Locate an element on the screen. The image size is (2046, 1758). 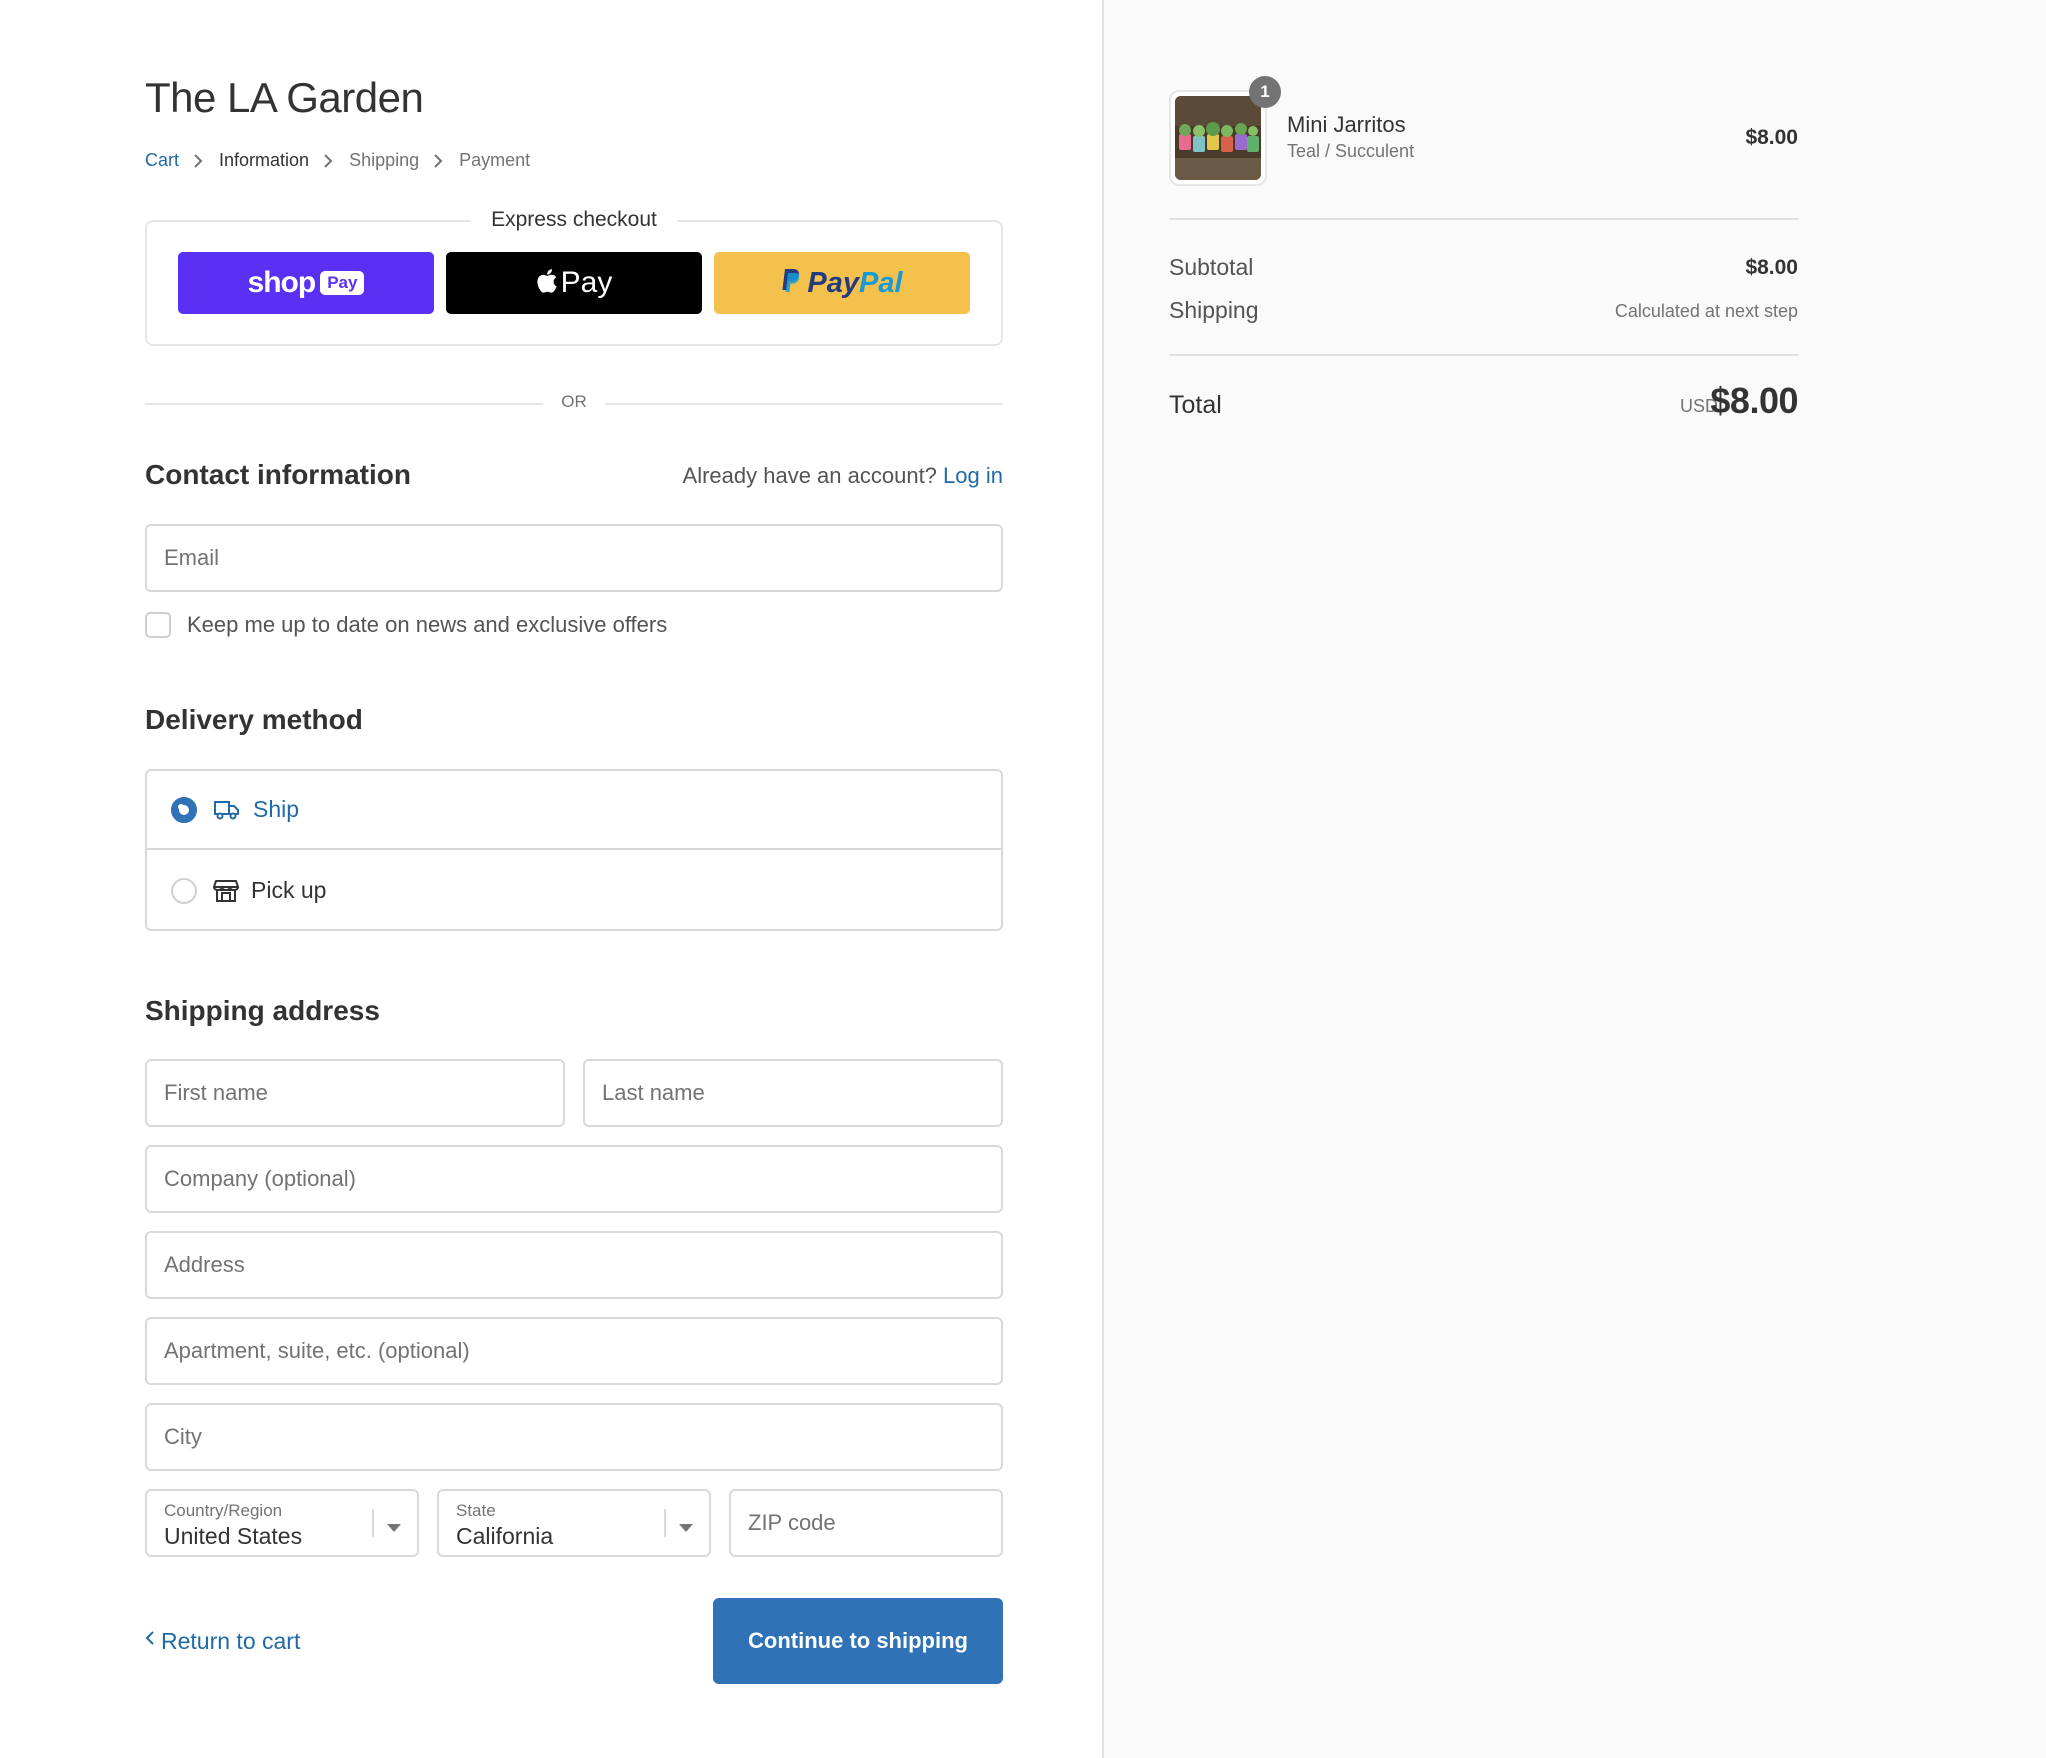
pickup-radio is located at coordinates (184, 890).